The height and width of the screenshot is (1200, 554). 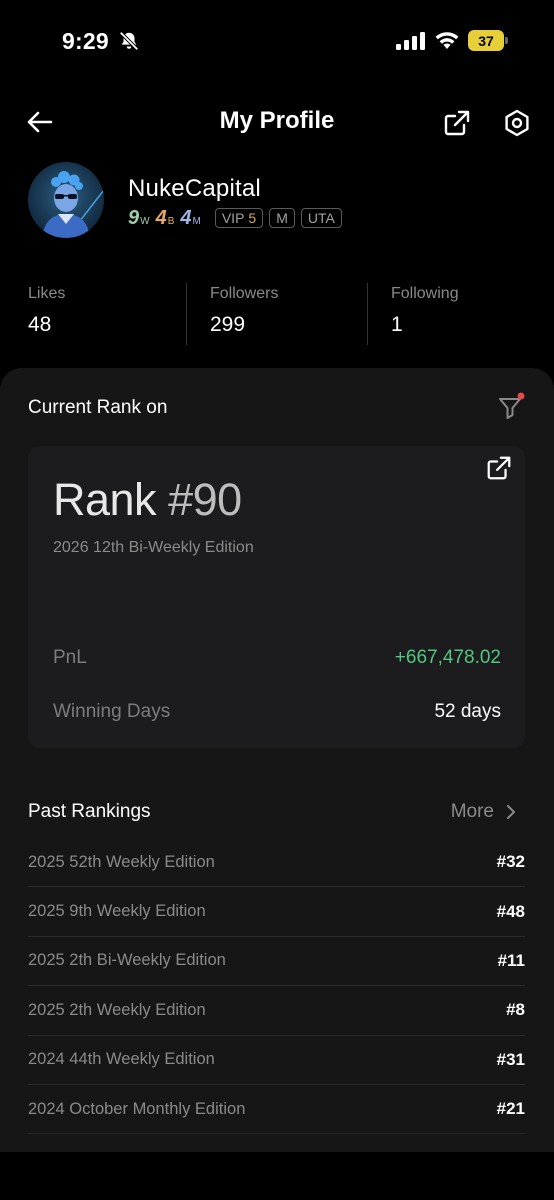 I want to click on list-item: 2025 2th Weekly Edition #8, so click(x=276, y=1011).